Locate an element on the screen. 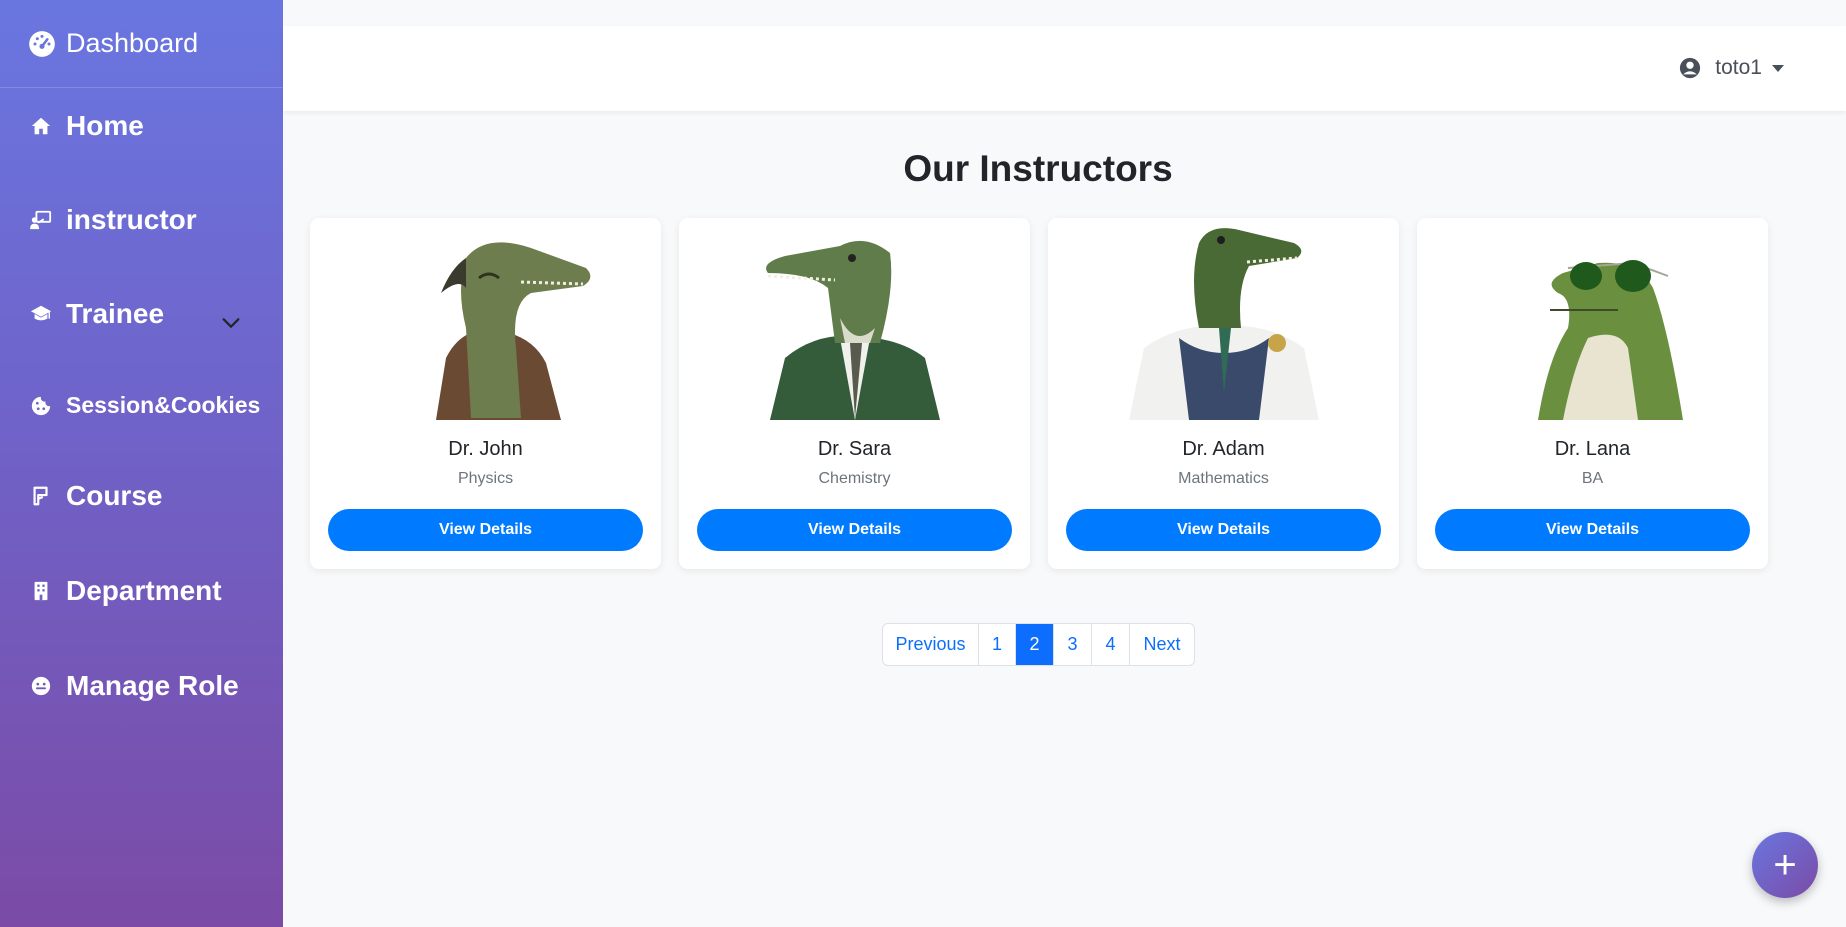 This screenshot has height=927, width=1846. instructor-card: Dr. Adam Mathematics View Details is located at coordinates (1223, 393).